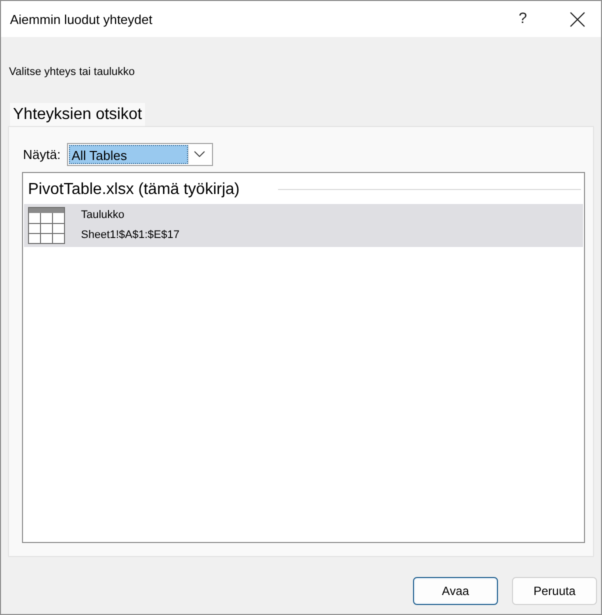 Image resolution: width=602 pixels, height=615 pixels. Describe the element at coordinates (200, 154) in the screenshot. I see `chevron-down-icon` at that location.